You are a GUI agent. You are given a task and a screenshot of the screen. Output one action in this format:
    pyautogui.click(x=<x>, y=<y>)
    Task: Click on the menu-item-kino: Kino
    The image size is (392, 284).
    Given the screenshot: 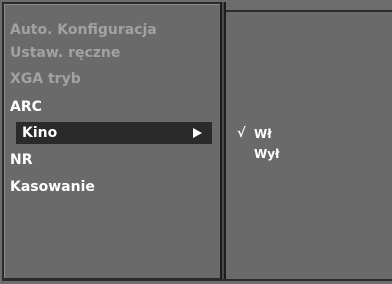 What is the action you would take?
    pyautogui.click(x=114, y=133)
    